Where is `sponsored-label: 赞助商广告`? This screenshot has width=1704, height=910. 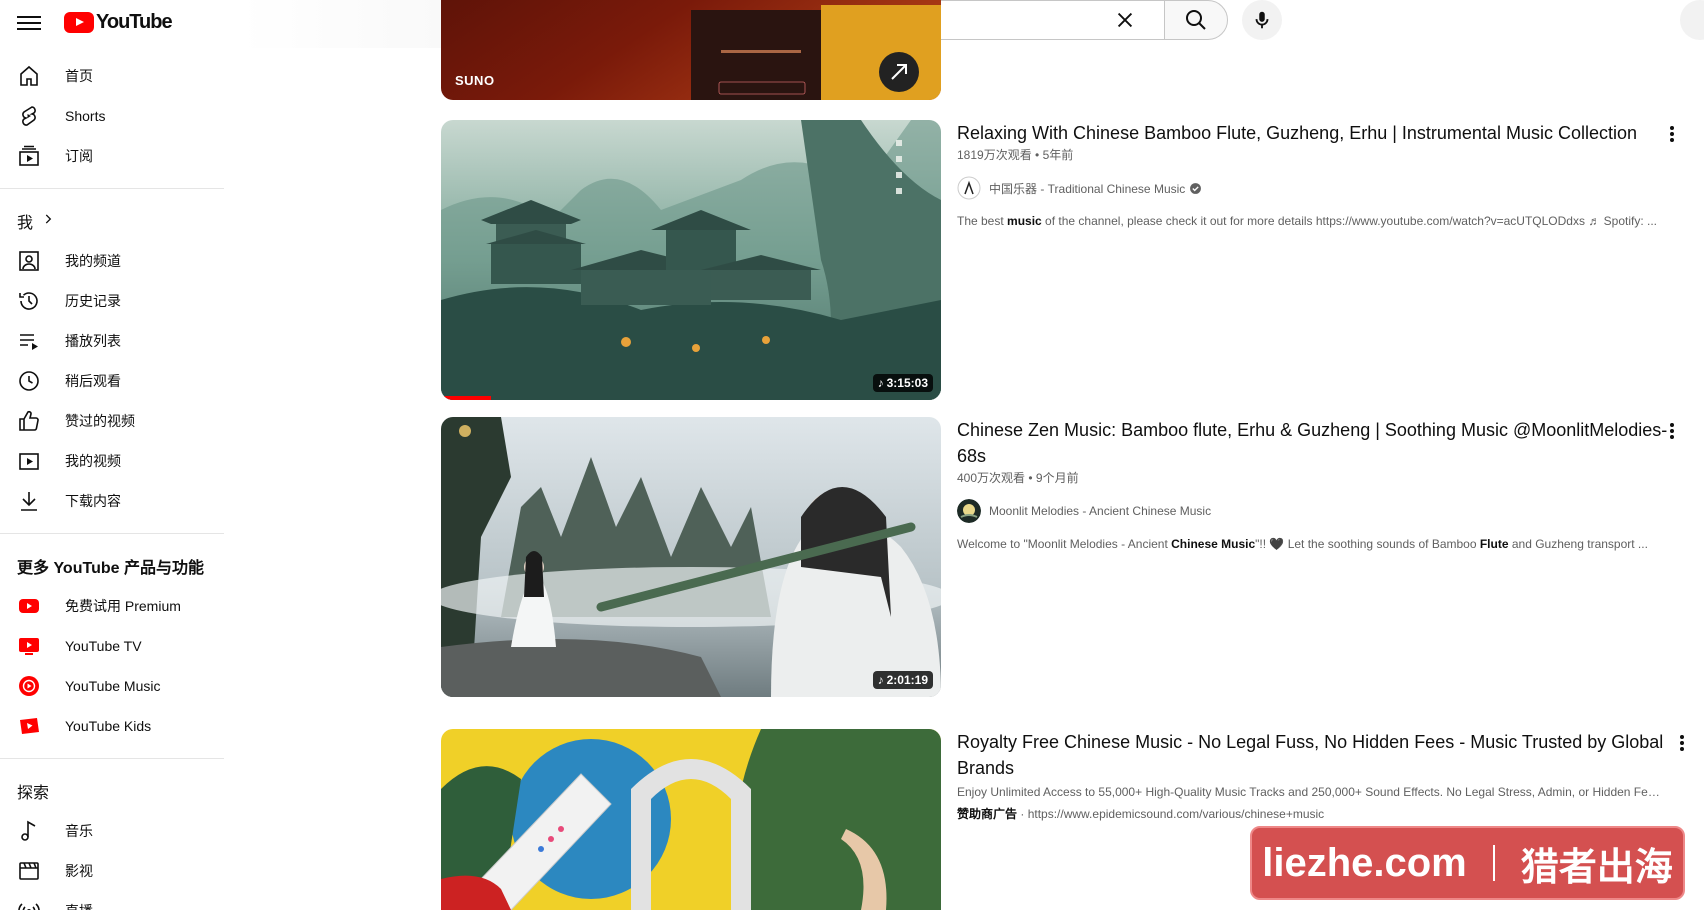 sponsored-label: 赞助商广告 is located at coordinates (987, 814).